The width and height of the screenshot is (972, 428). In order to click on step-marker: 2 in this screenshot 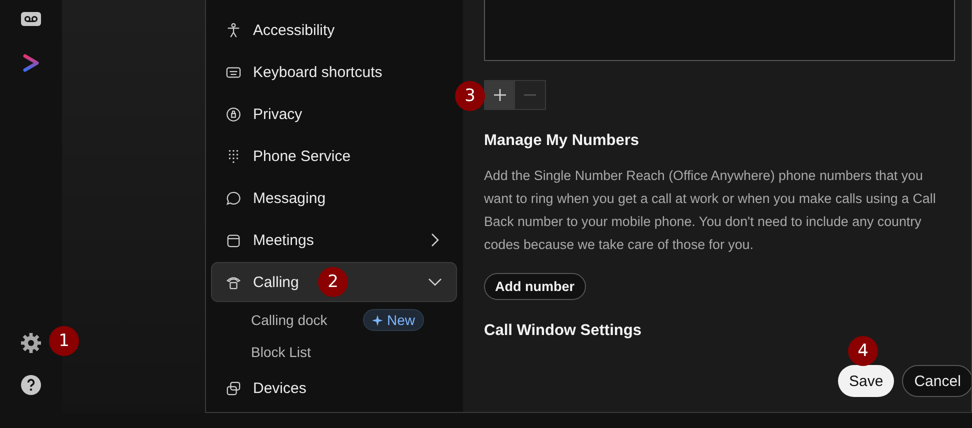, I will do `click(333, 282)`.